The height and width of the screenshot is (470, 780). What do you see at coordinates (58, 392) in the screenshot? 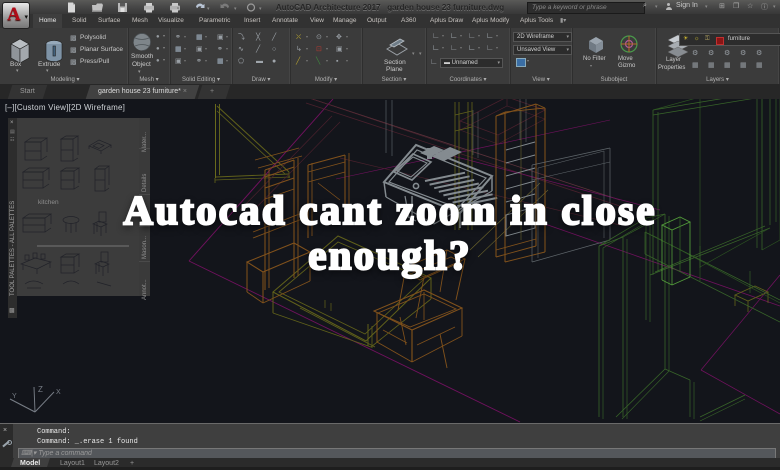
I see `svg-text: X` at bounding box center [58, 392].